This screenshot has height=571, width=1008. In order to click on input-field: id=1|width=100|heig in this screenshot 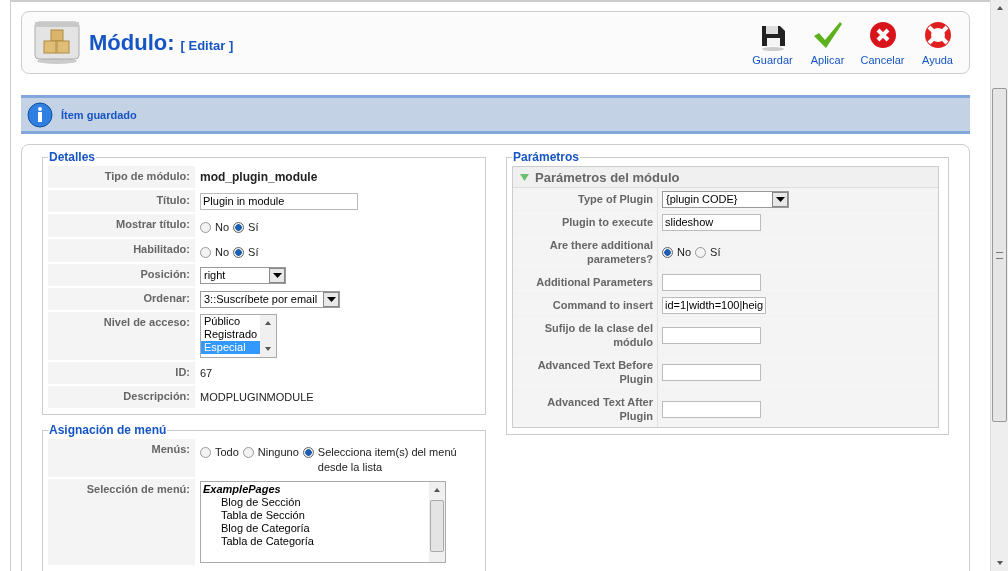, I will do `click(714, 305)`.